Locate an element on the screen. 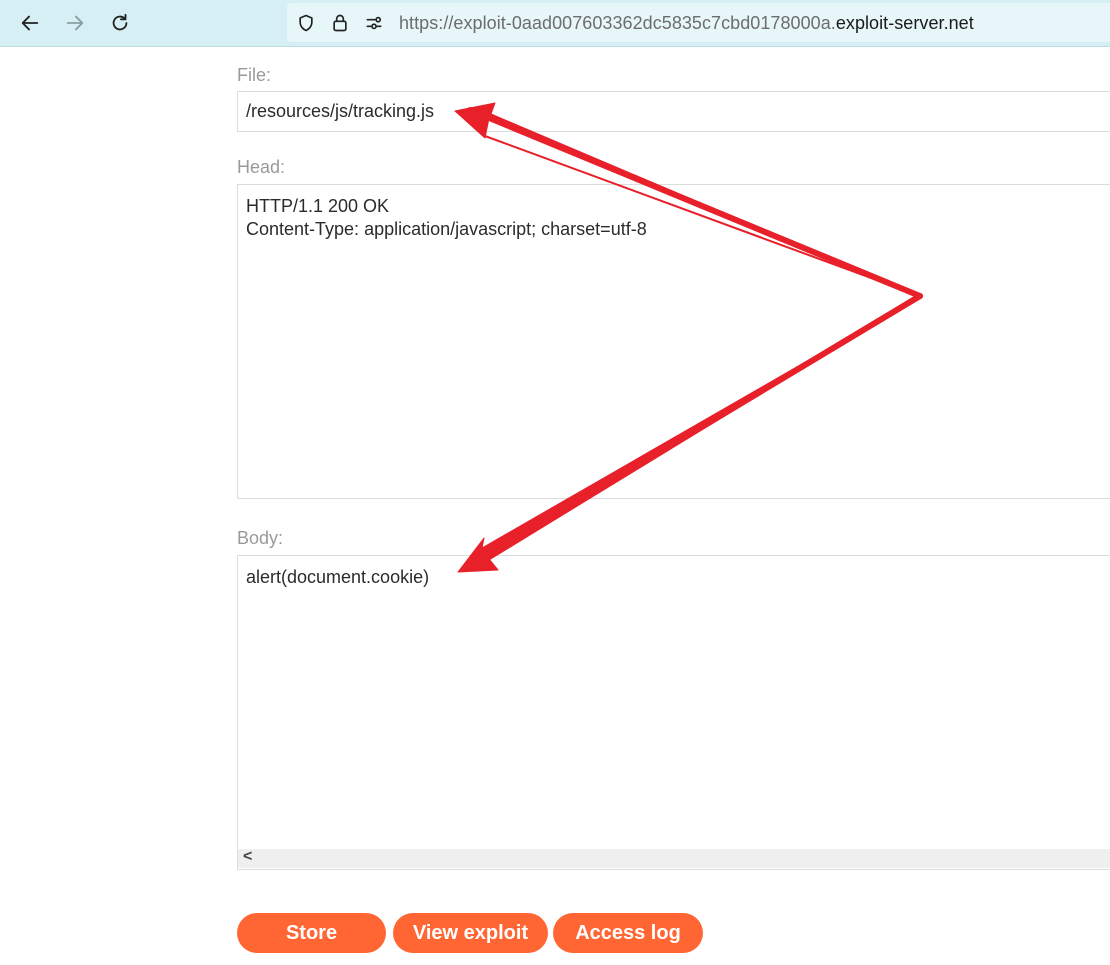  store-button: Store is located at coordinates (311, 933).